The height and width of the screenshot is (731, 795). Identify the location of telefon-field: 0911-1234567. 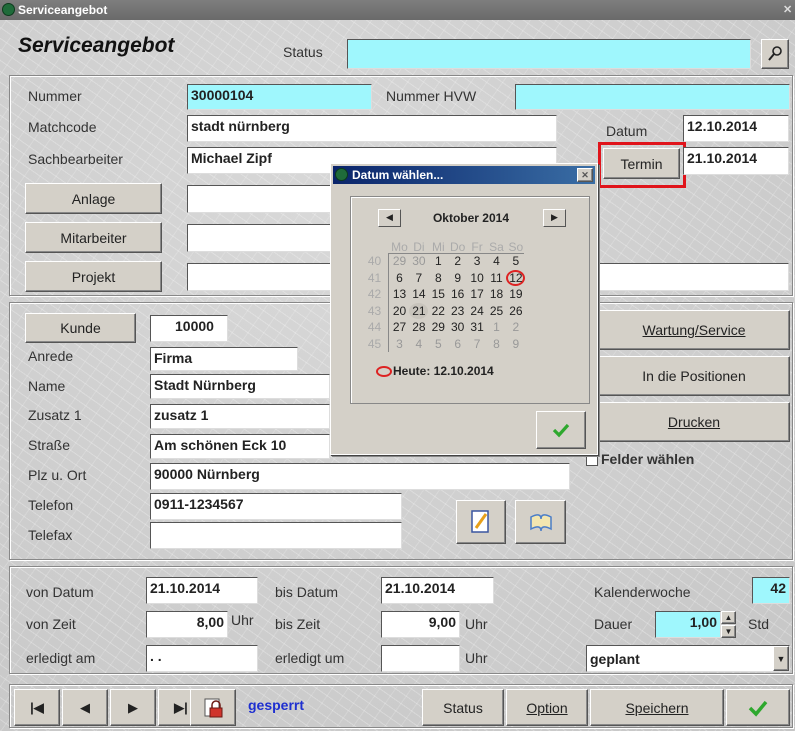
(276, 506).